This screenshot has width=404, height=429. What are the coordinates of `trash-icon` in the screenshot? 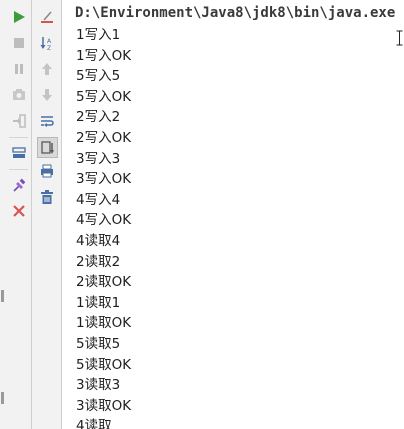 It's located at (47, 197).